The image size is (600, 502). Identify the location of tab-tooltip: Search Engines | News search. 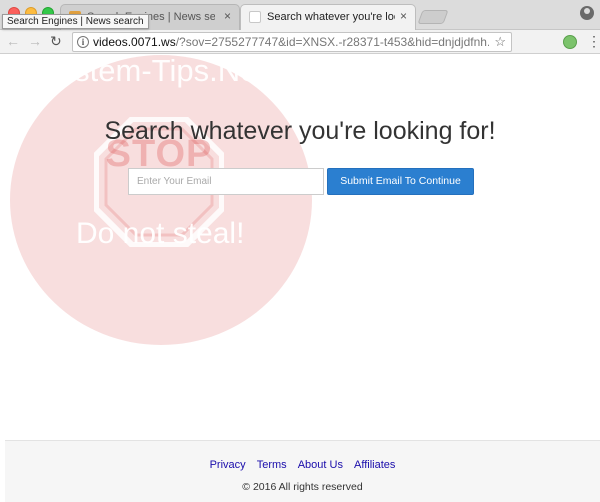
(75, 21).